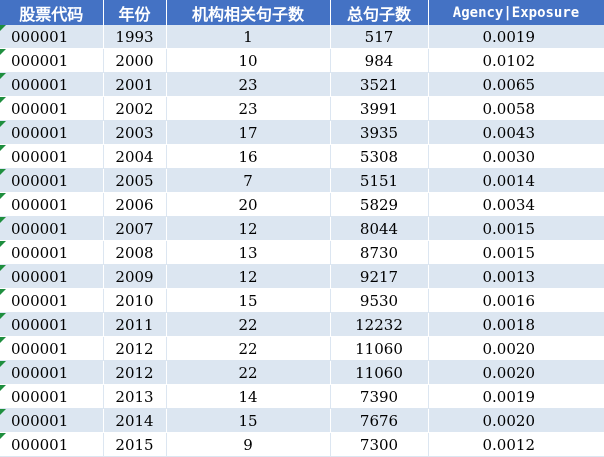 The width and height of the screenshot is (604, 457). What do you see at coordinates (379, 12) in the screenshot?
I see `header-total-sentences: 总句子数` at bounding box center [379, 12].